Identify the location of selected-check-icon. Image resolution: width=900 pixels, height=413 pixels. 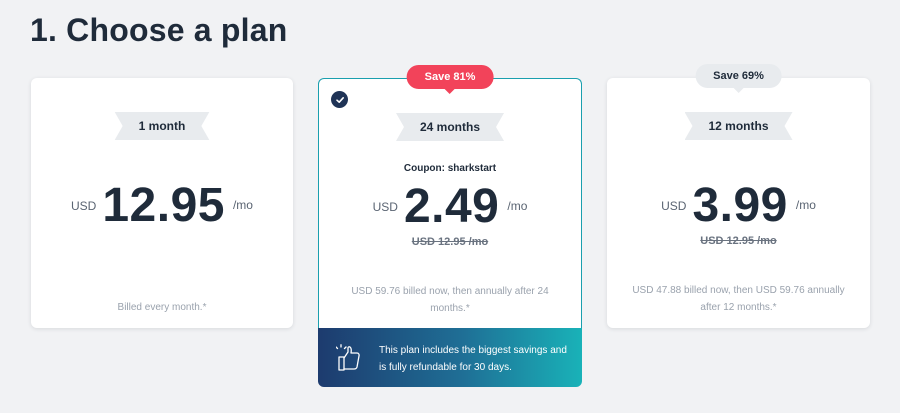
(339, 99).